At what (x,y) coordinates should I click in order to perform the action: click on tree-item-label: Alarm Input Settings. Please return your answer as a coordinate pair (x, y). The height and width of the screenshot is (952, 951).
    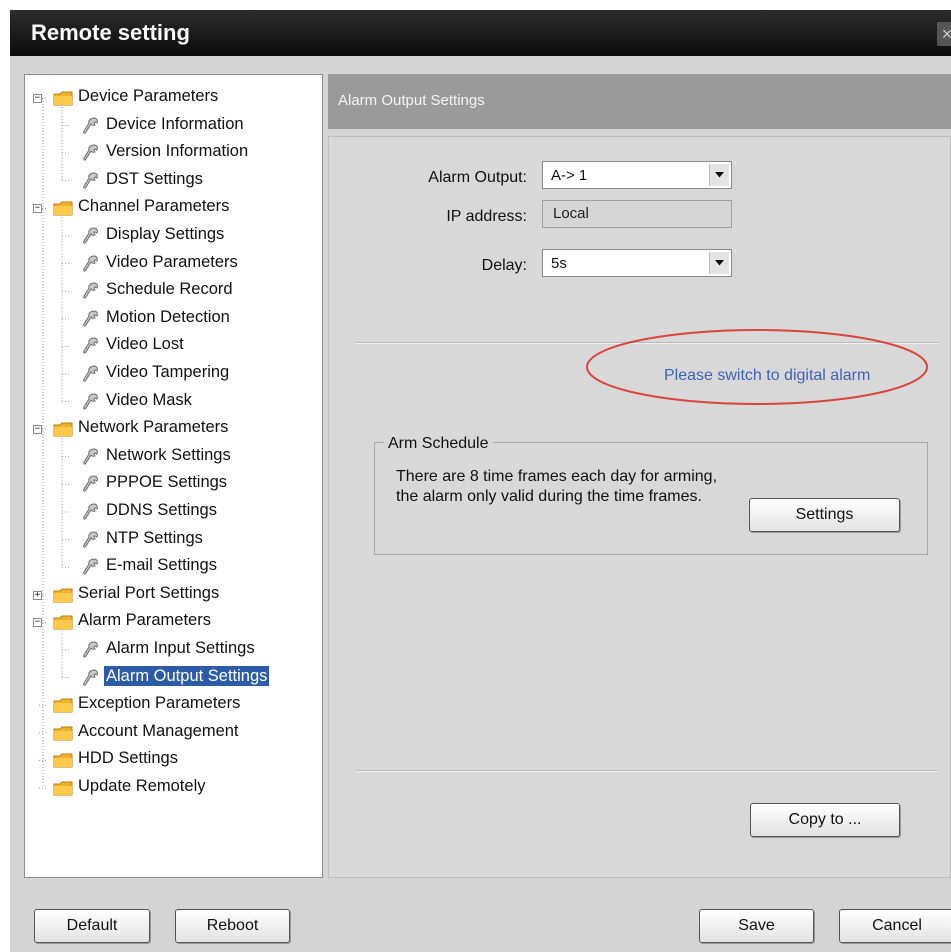
    Looking at the image, I should click on (180, 648).